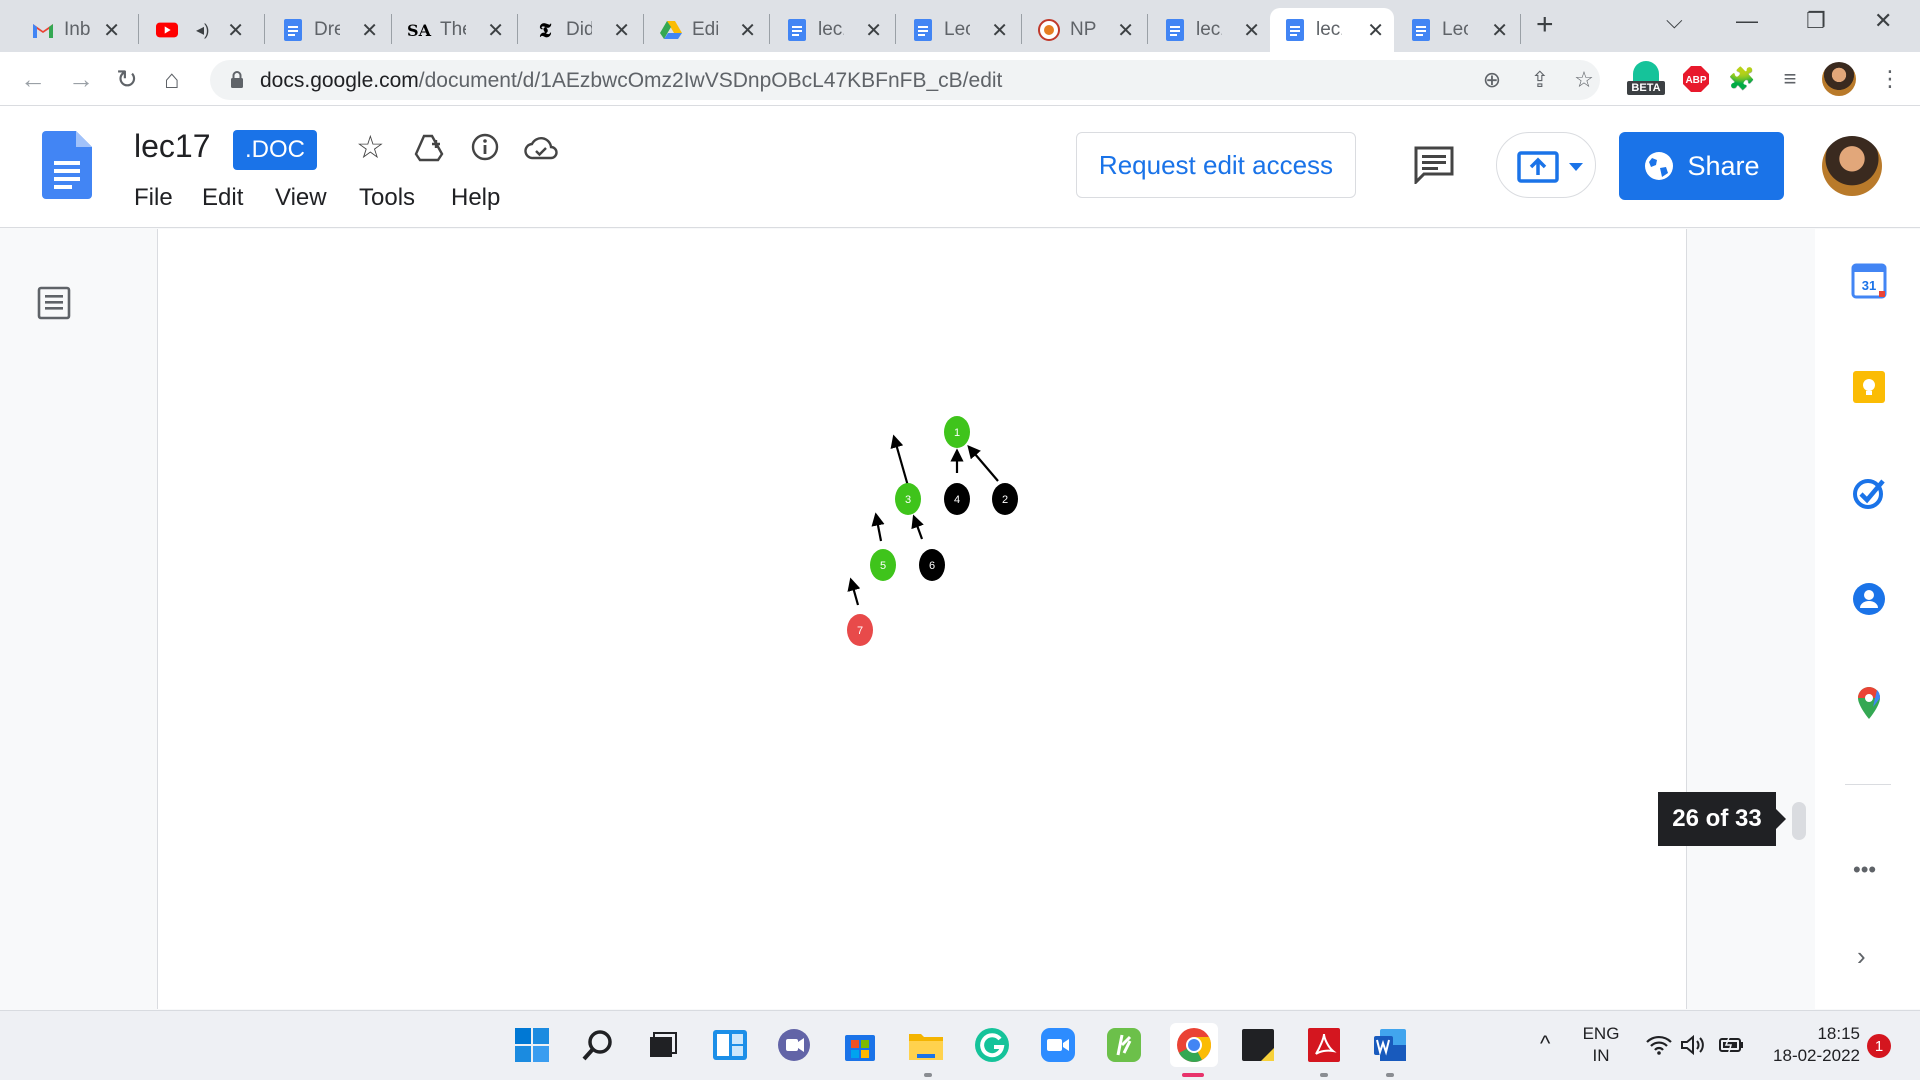  Describe the element at coordinates (1545, 25) in the screenshot. I see `new-tab-button: +` at that location.